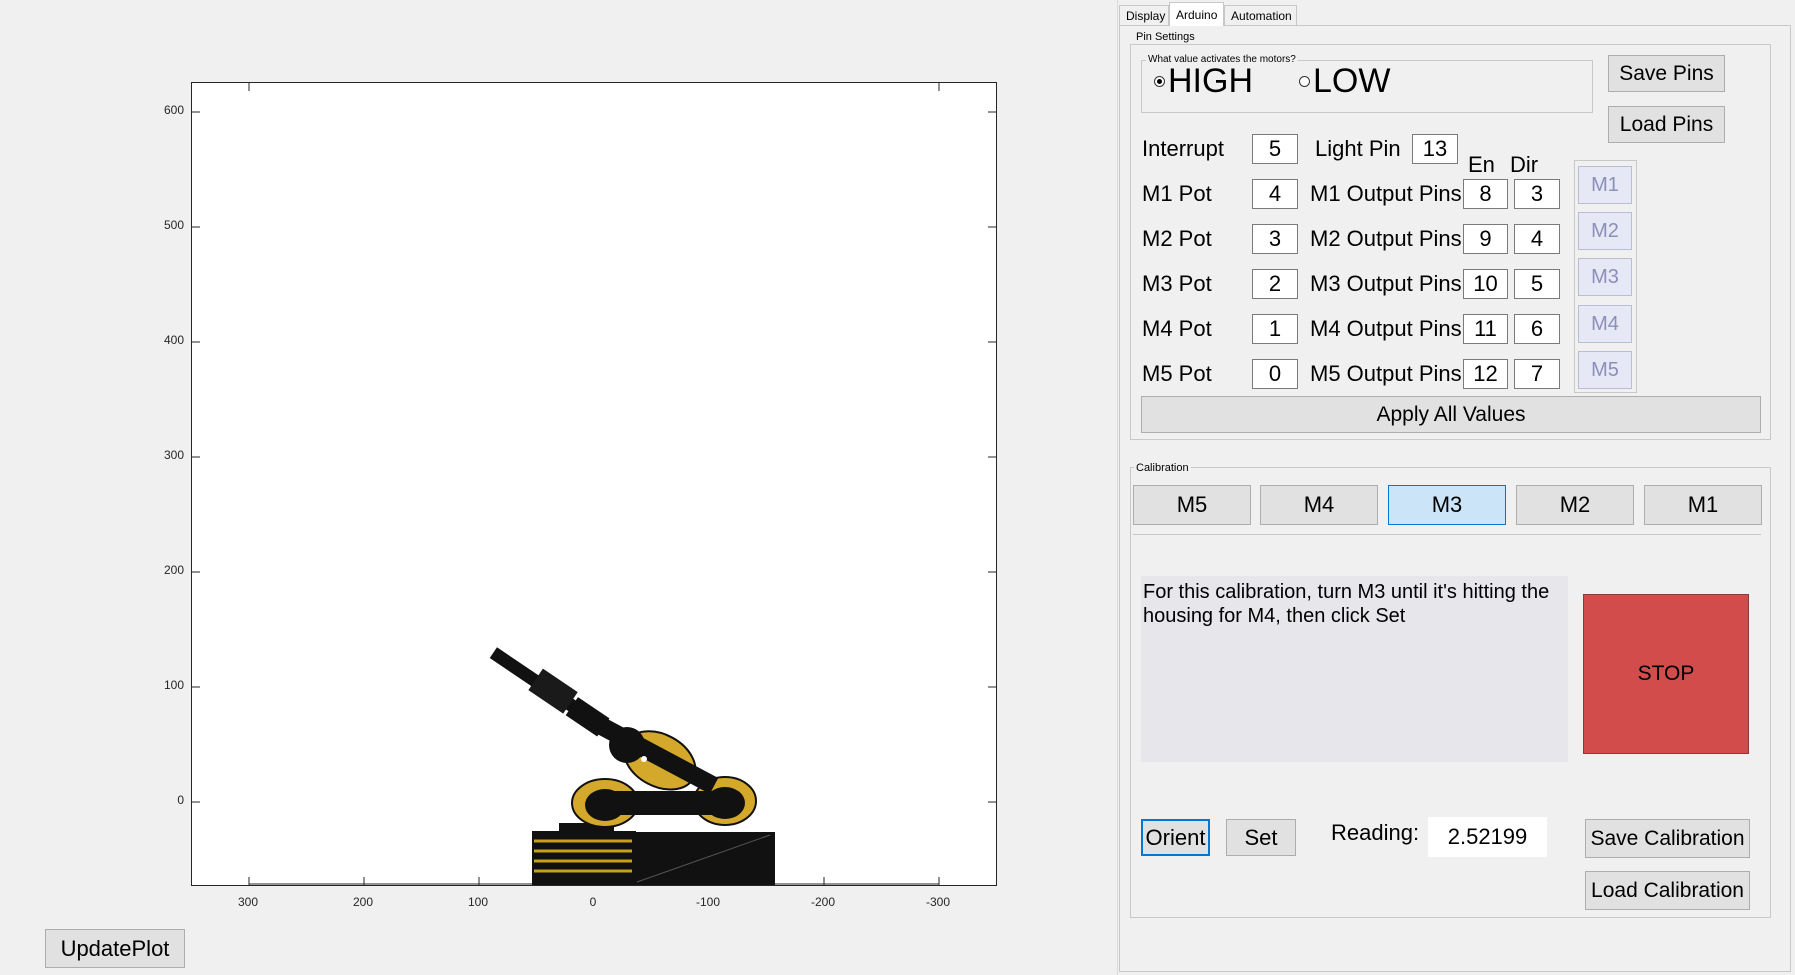 The height and width of the screenshot is (975, 1795). What do you see at coordinates (1485, 329) in the screenshot?
I see `m4-en-field: 11` at bounding box center [1485, 329].